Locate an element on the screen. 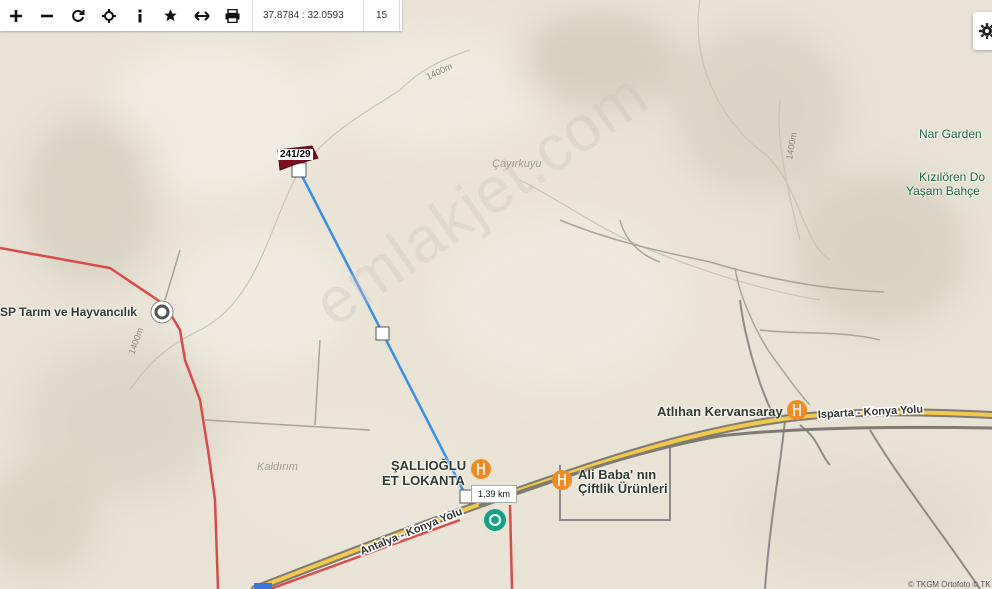 Image resolution: width=992 pixels, height=589 pixels. zoom-in-button is located at coordinates (15, 15).